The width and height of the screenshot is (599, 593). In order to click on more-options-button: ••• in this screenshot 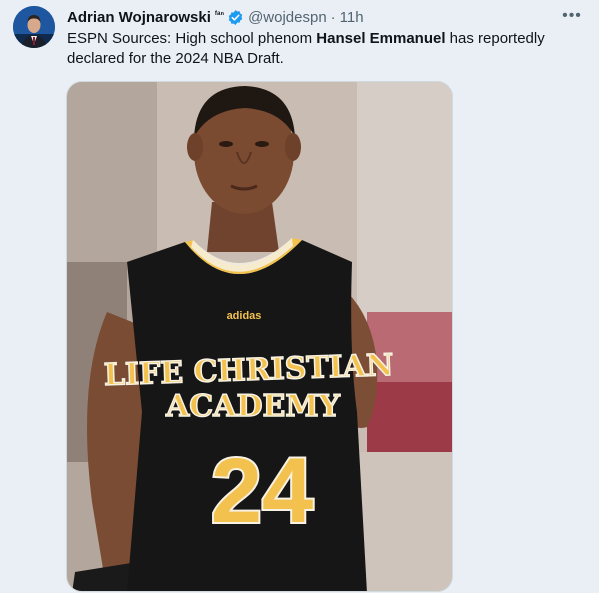, I will do `click(572, 16)`.